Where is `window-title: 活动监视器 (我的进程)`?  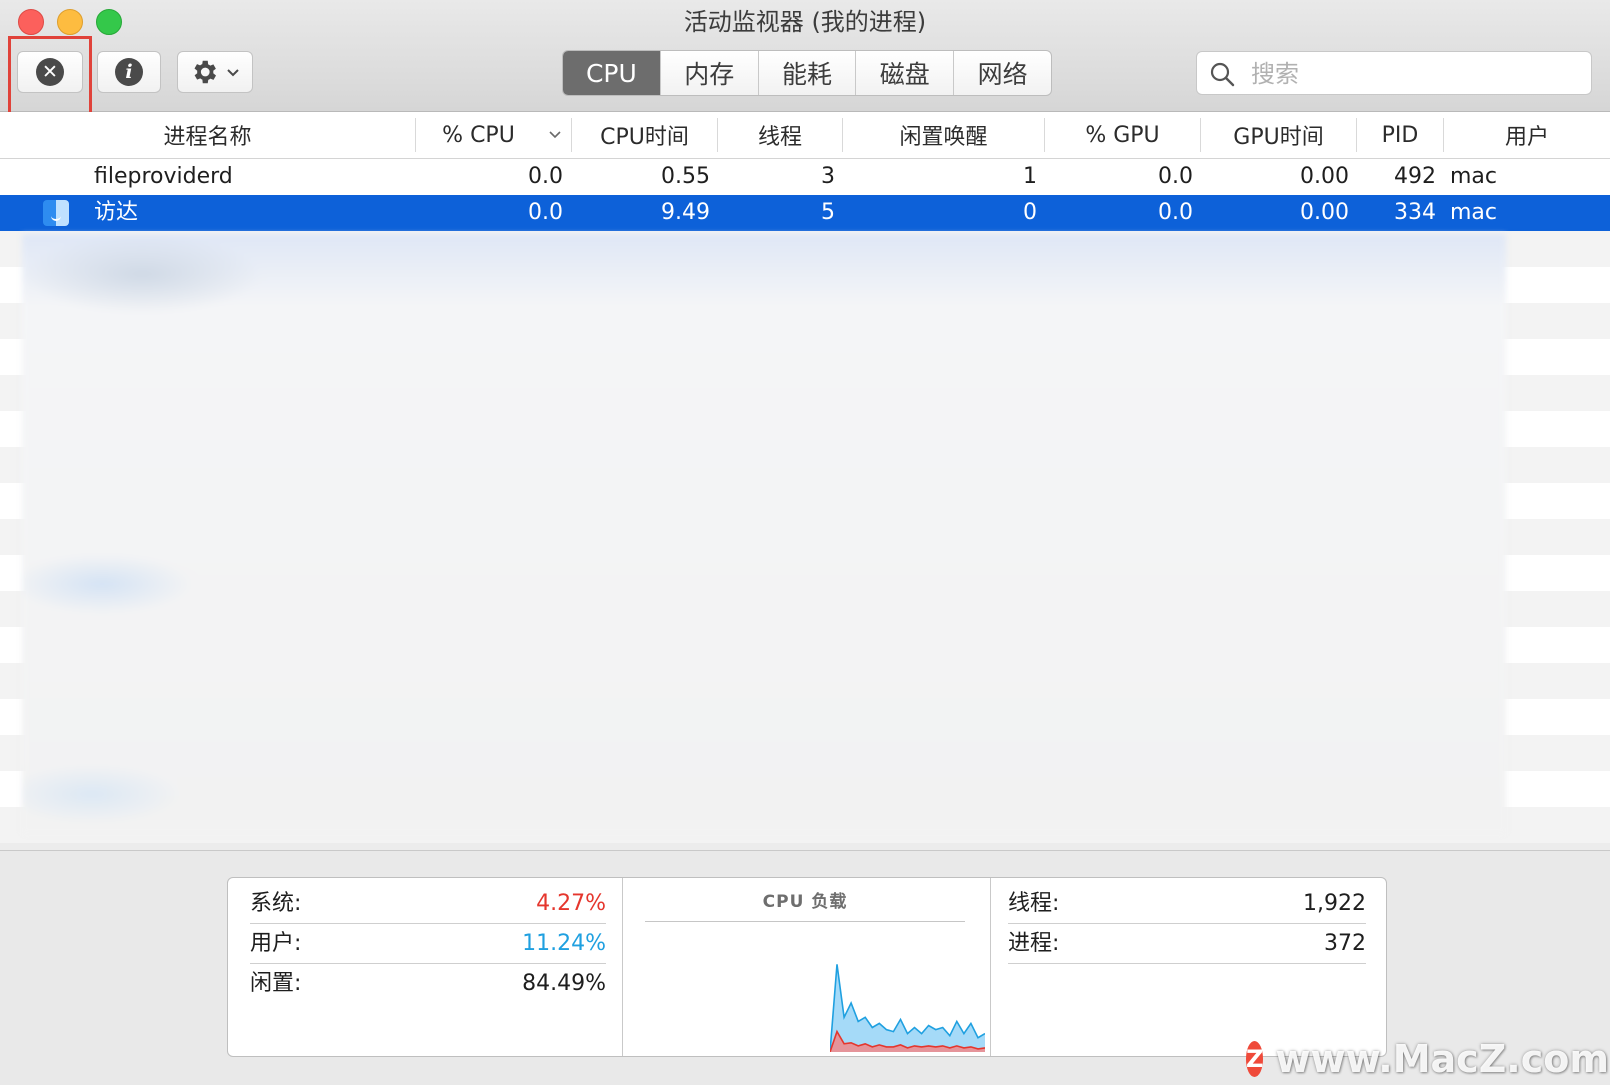
window-title: 活动监视器 (我的进程) is located at coordinates (805, 22).